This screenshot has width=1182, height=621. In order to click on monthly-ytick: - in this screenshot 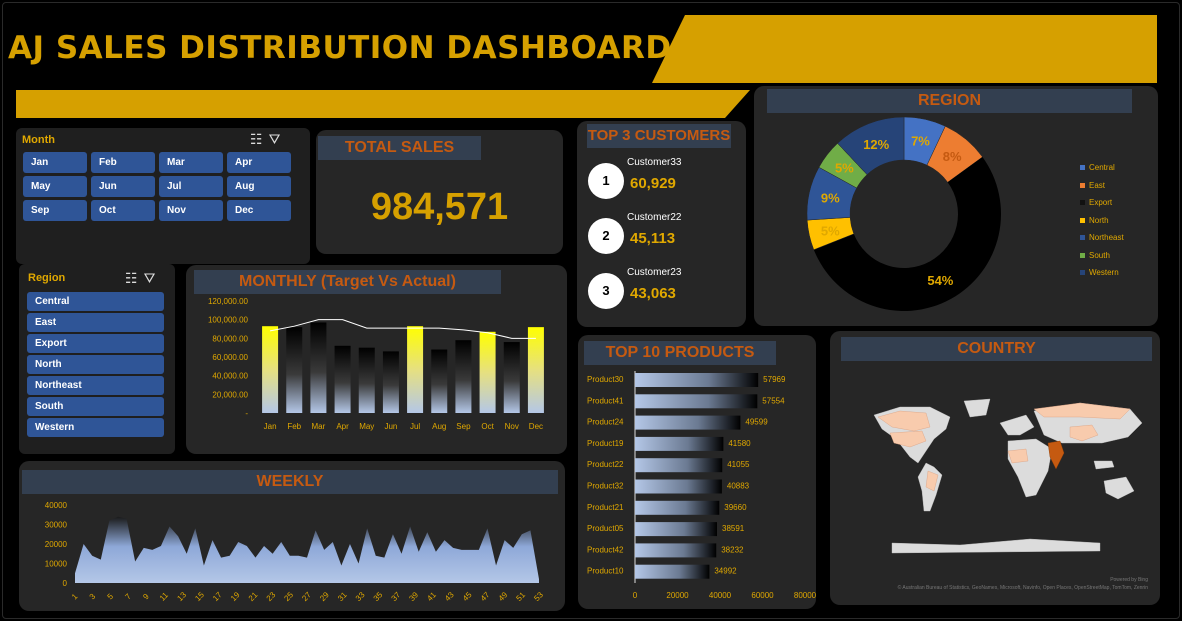, I will do `click(246, 413)`.